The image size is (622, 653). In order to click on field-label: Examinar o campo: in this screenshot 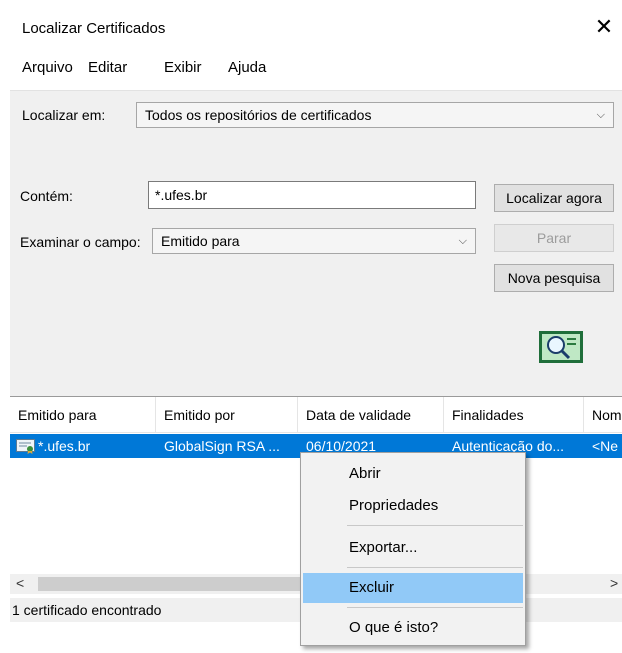, I will do `click(80, 242)`.